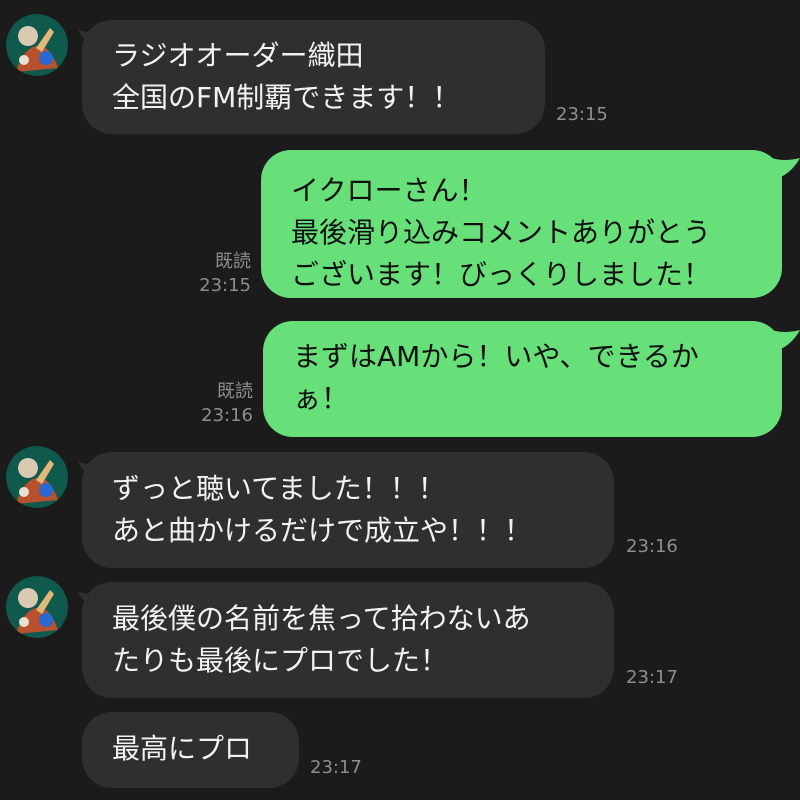 This screenshot has width=800, height=800. Describe the element at coordinates (313, 77) in the screenshot. I see `message-bubble: ラジオオーダー織田 全国のFM制覇できます！！` at that location.